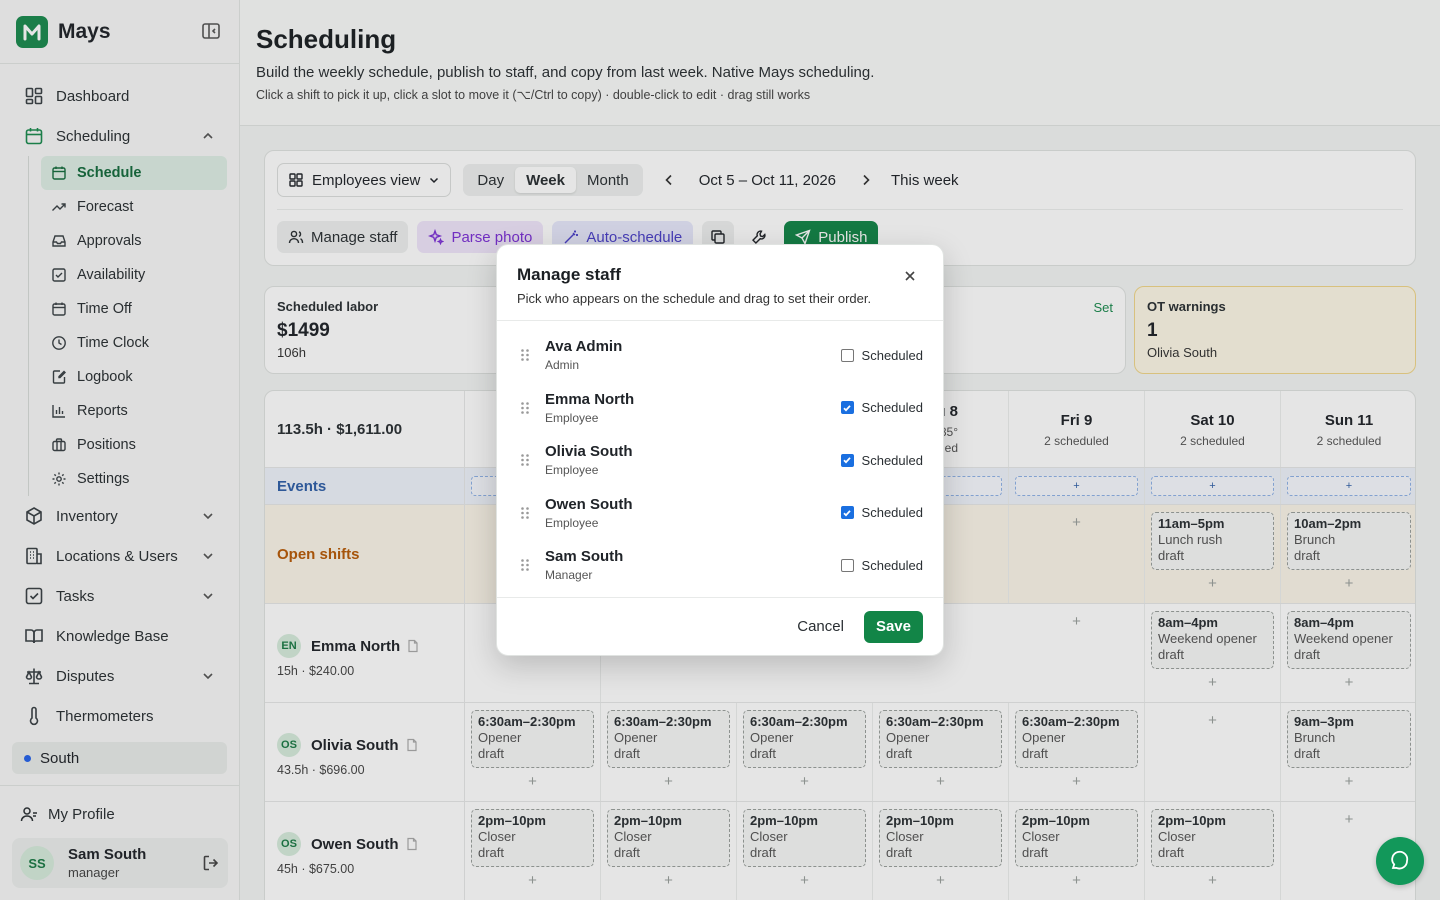 This screenshot has height=900, width=1440. I want to click on staff-row: Emma North Employee Scheduled, so click(720, 408).